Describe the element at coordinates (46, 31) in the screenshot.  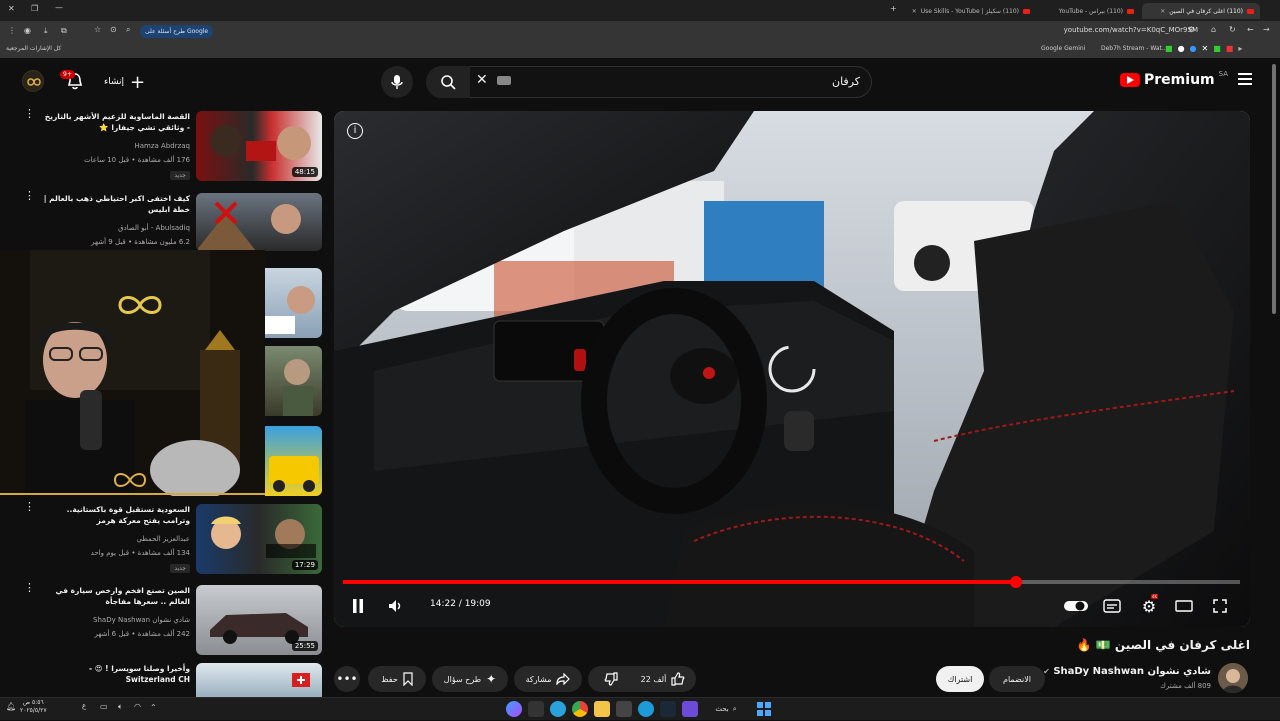
I see `download-icon: ⤓` at that location.